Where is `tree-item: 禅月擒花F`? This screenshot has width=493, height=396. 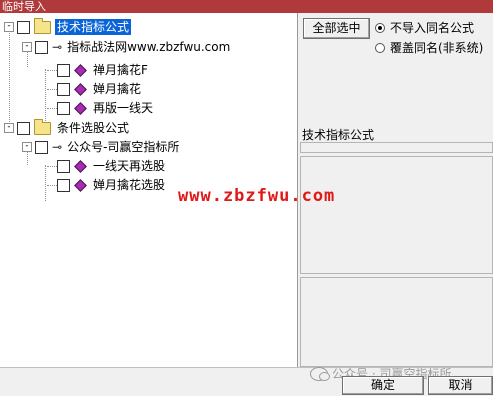 tree-item: 禅月擒花F is located at coordinates (103, 70).